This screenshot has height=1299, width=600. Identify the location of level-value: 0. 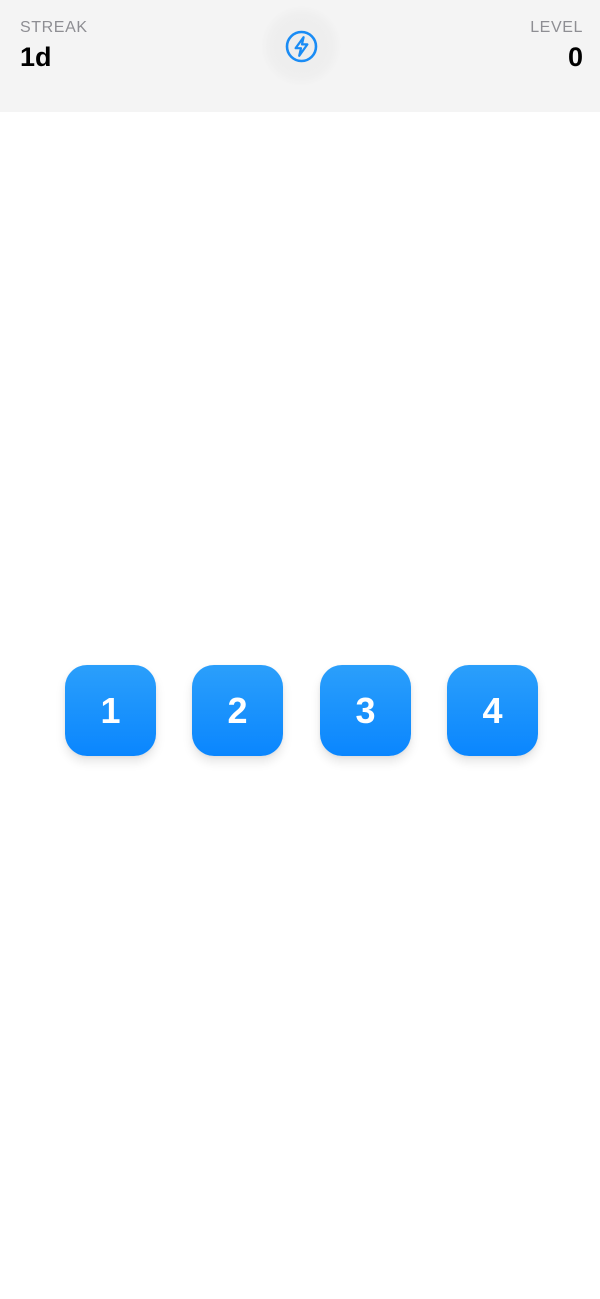
(575, 57).